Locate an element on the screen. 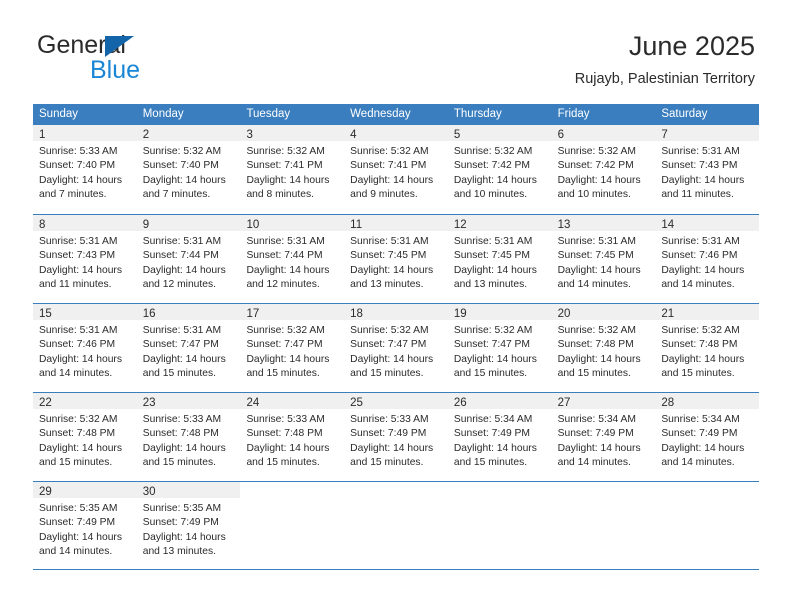  day-number: 27 is located at coordinates (564, 403).